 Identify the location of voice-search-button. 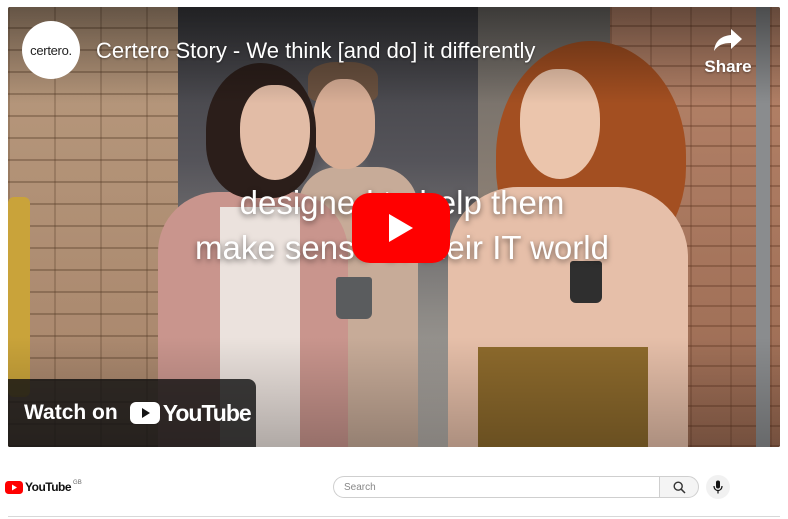
(718, 487).